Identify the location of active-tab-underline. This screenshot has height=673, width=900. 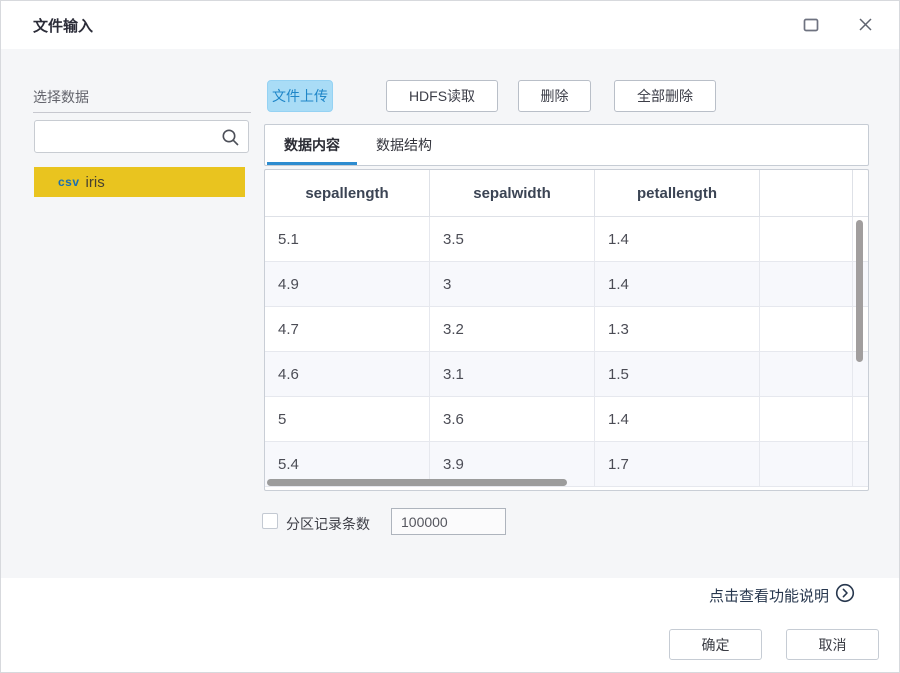
(312, 163).